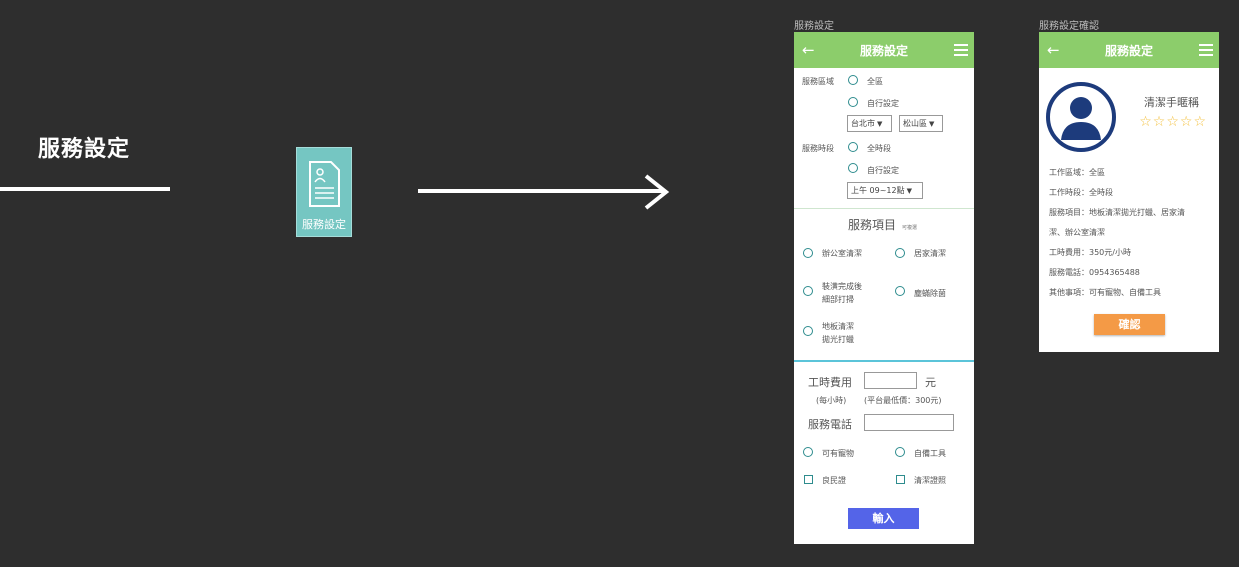  What do you see at coordinates (1173, 122) in the screenshot?
I see `rating-stars-icon: ☆☆☆☆☆` at bounding box center [1173, 122].